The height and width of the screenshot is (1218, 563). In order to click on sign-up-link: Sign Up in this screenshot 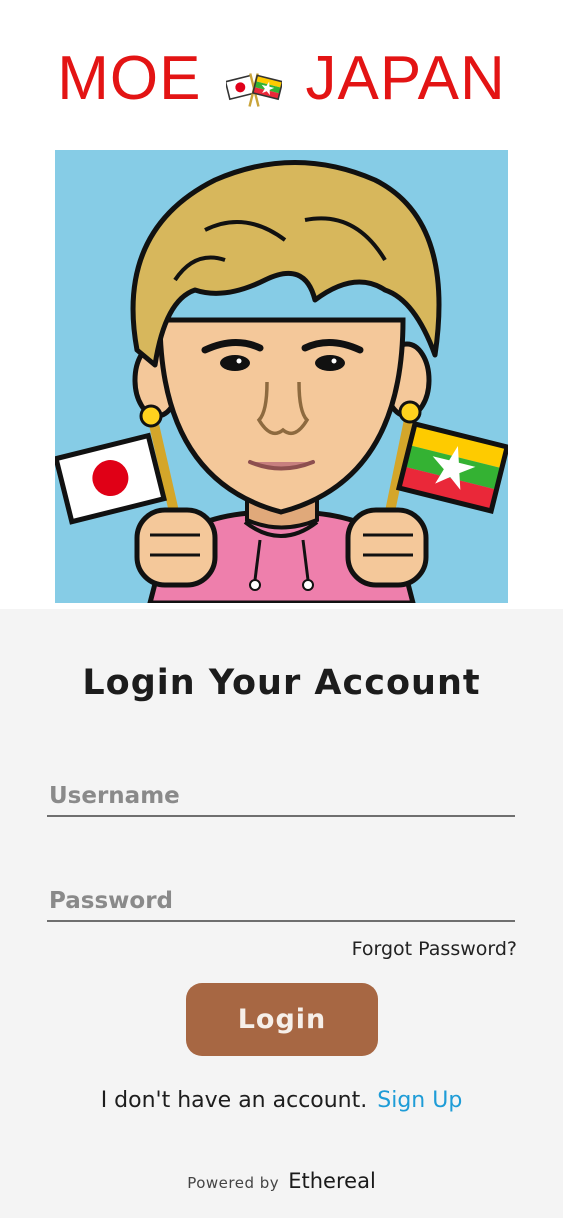, I will do `click(419, 1100)`.